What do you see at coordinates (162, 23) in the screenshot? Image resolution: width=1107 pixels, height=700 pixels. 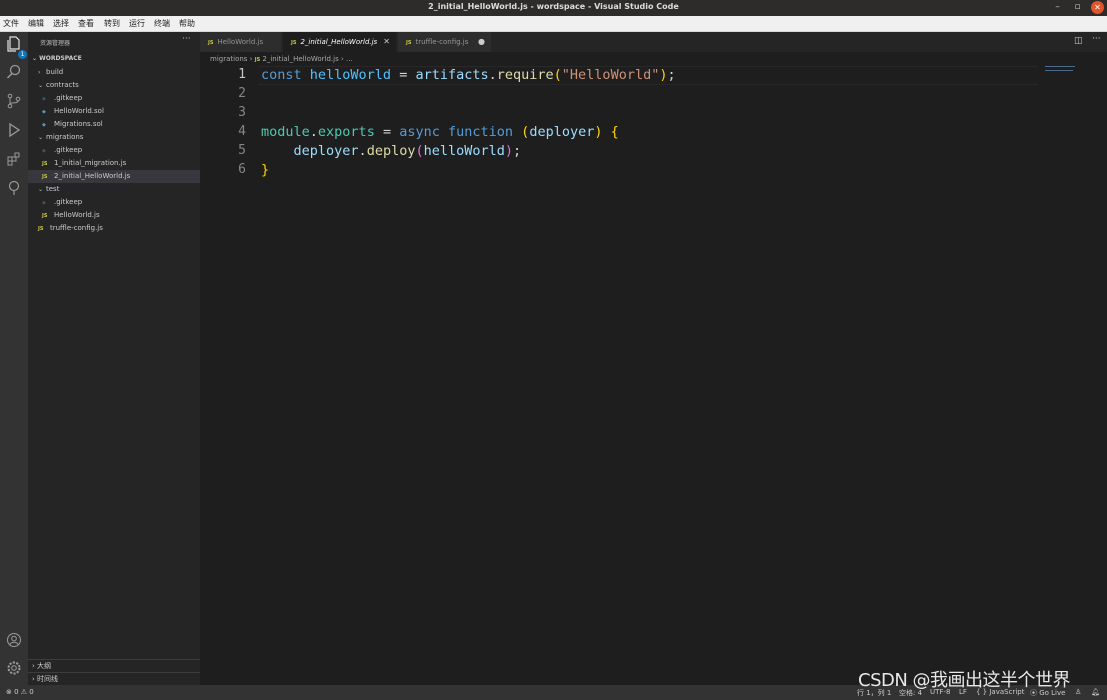 I see `menu-terminal: 终端` at bounding box center [162, 23].